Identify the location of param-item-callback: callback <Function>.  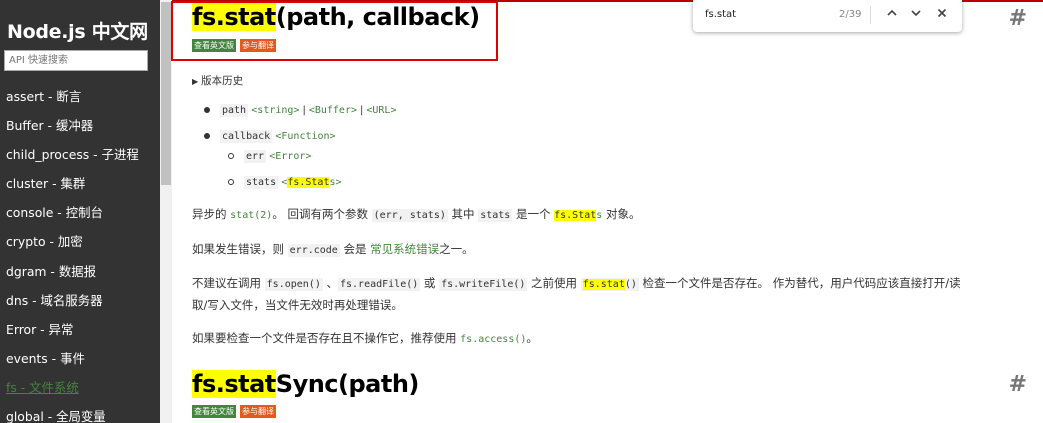
(270, 136).